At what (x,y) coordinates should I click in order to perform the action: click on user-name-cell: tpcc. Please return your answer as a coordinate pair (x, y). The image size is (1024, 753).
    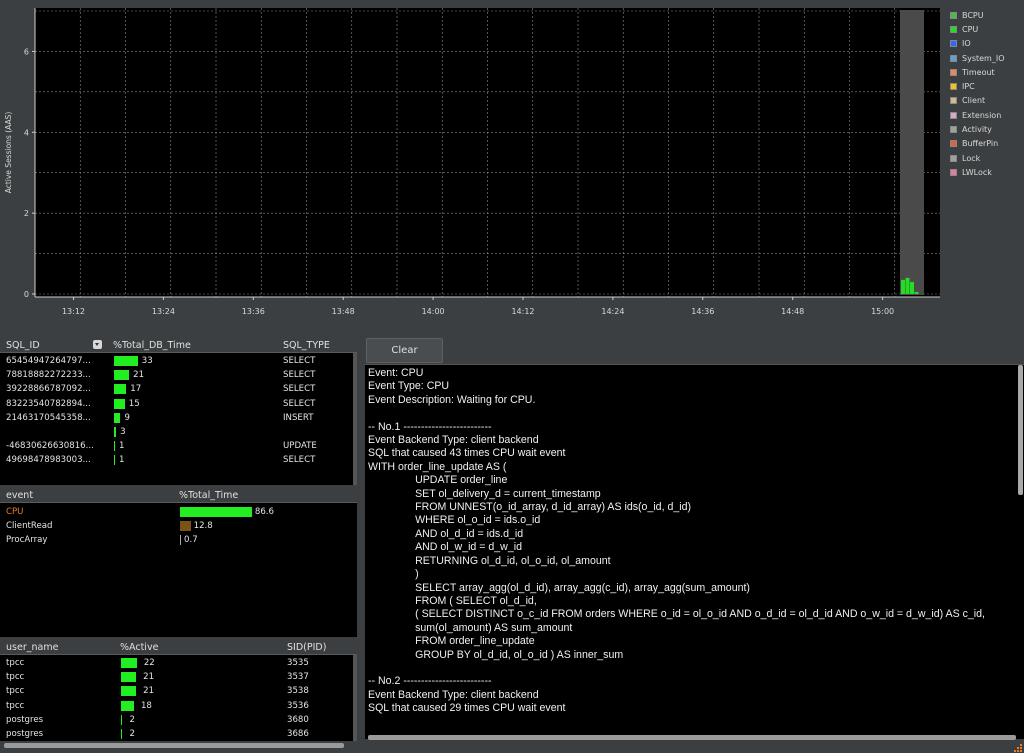
    Looking at the image, I should click on (15, 691).